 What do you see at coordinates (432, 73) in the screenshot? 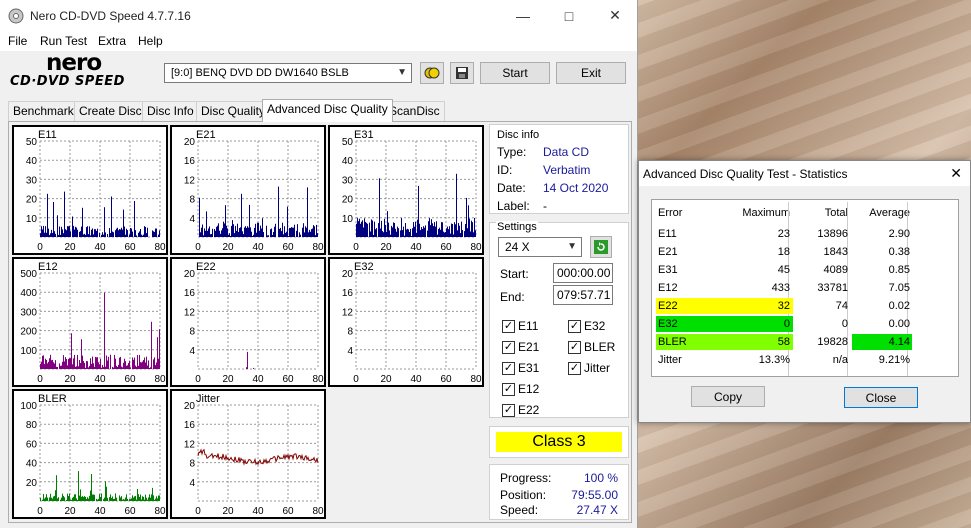
I see `eject-button` at bounding box center [432, 73].